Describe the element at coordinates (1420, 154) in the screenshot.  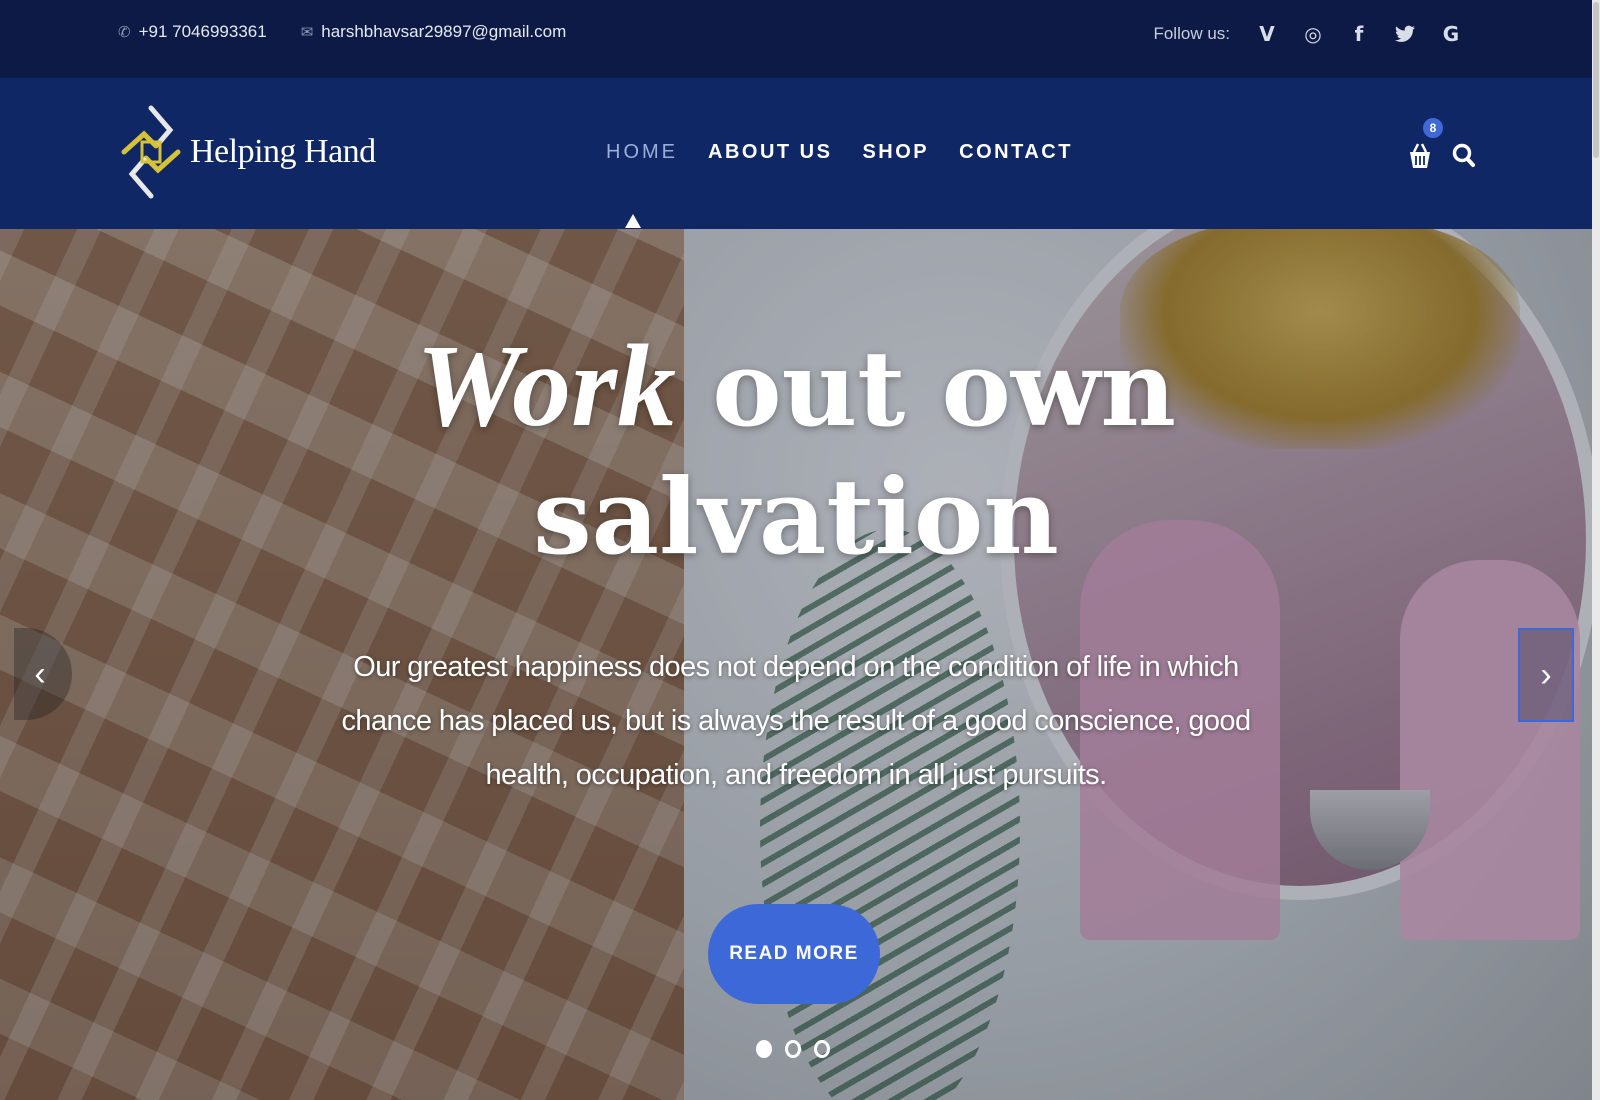
I see `cart-icon` at that location.